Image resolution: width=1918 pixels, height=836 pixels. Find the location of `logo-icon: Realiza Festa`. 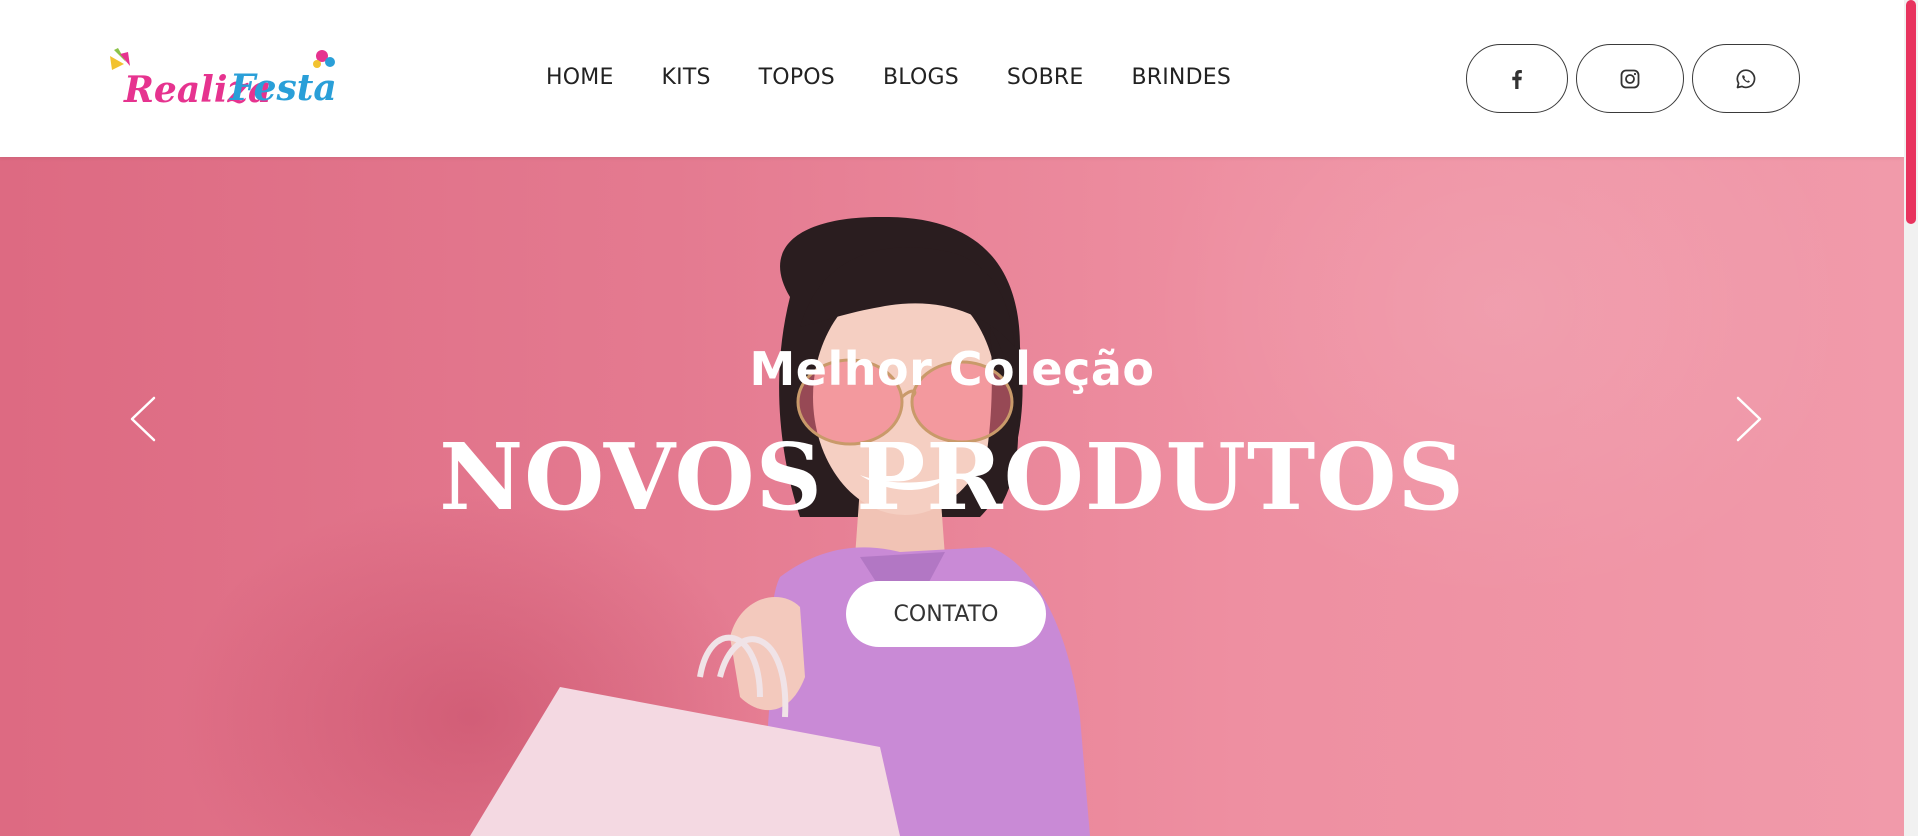

logo-icon: Realiza Festa is located at coordinates (223, 79).